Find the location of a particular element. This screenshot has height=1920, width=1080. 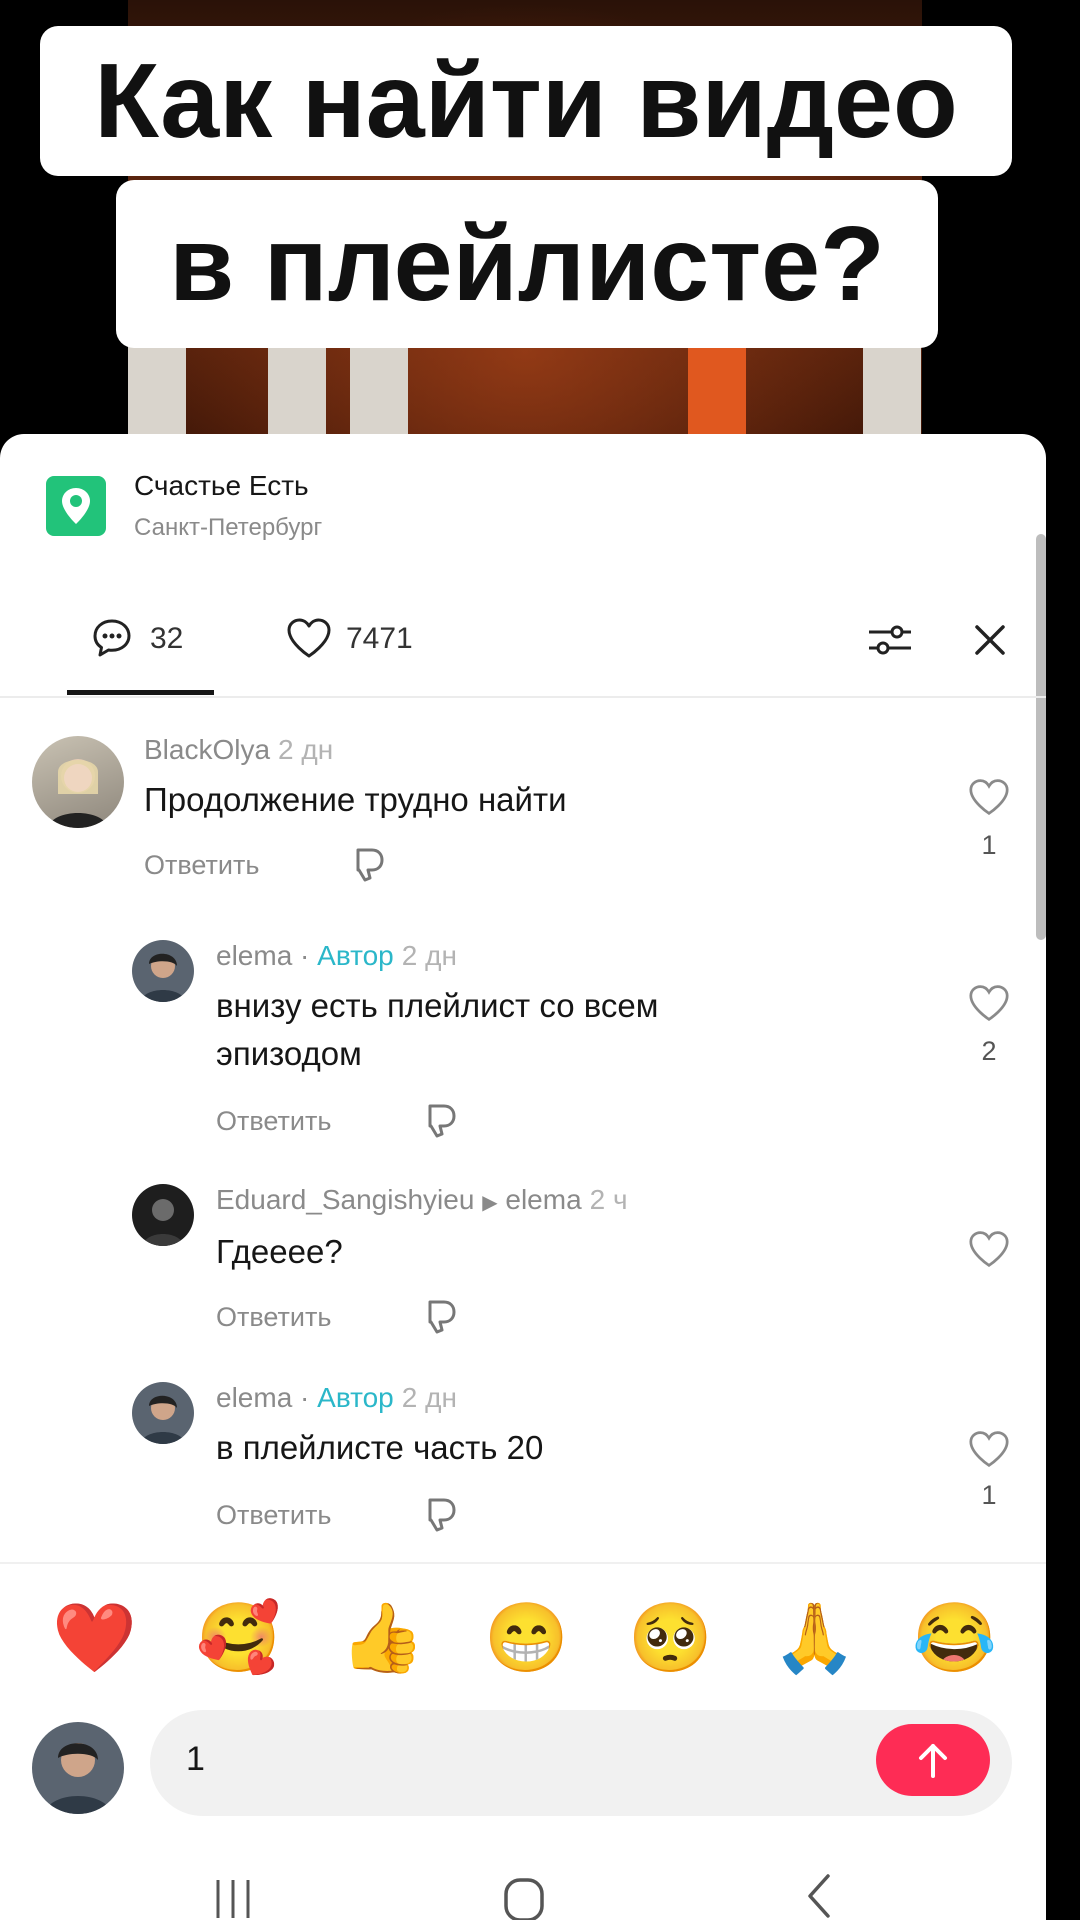

tab-likes-count: 7471 is located at coordinates (379, 639).